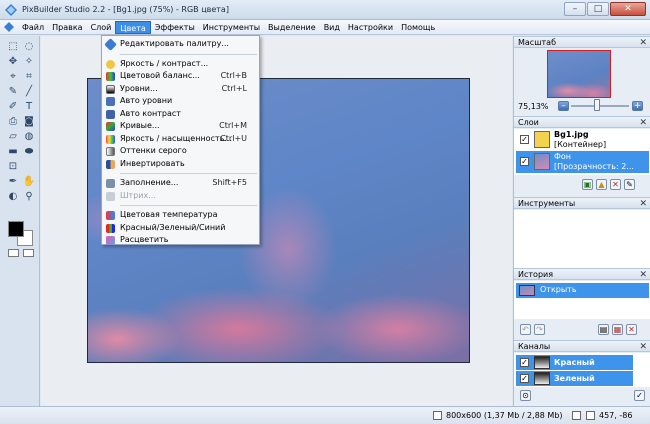 The height and width of the screenshot is (424, 650). Describe the element at coordinates (325, 415) in the screenshot. I see `status-bar: 800x600 (1,37 Mb / 2,88 Mb) 457, -86` at that location.